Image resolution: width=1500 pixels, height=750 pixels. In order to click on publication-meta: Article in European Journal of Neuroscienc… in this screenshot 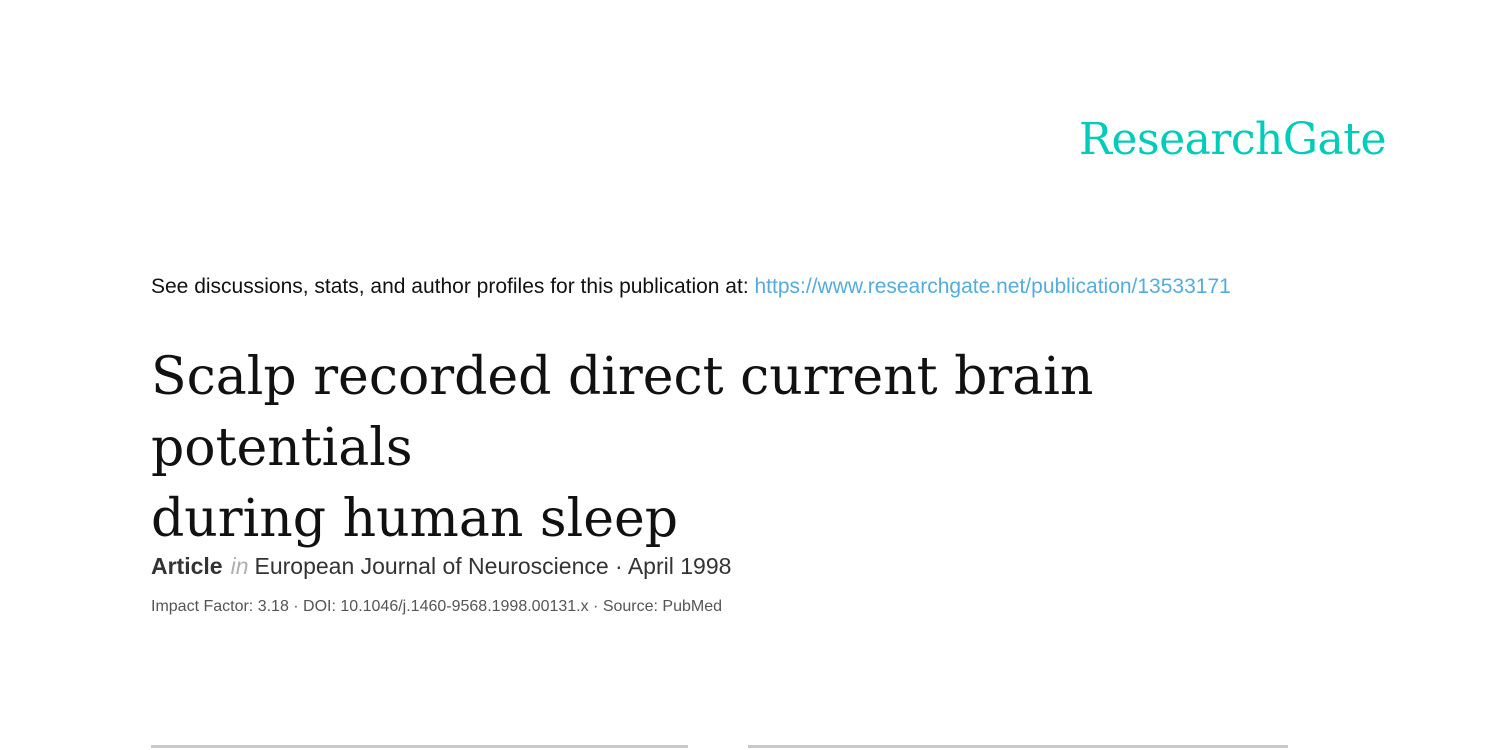, I will do `click(441, 566)`.